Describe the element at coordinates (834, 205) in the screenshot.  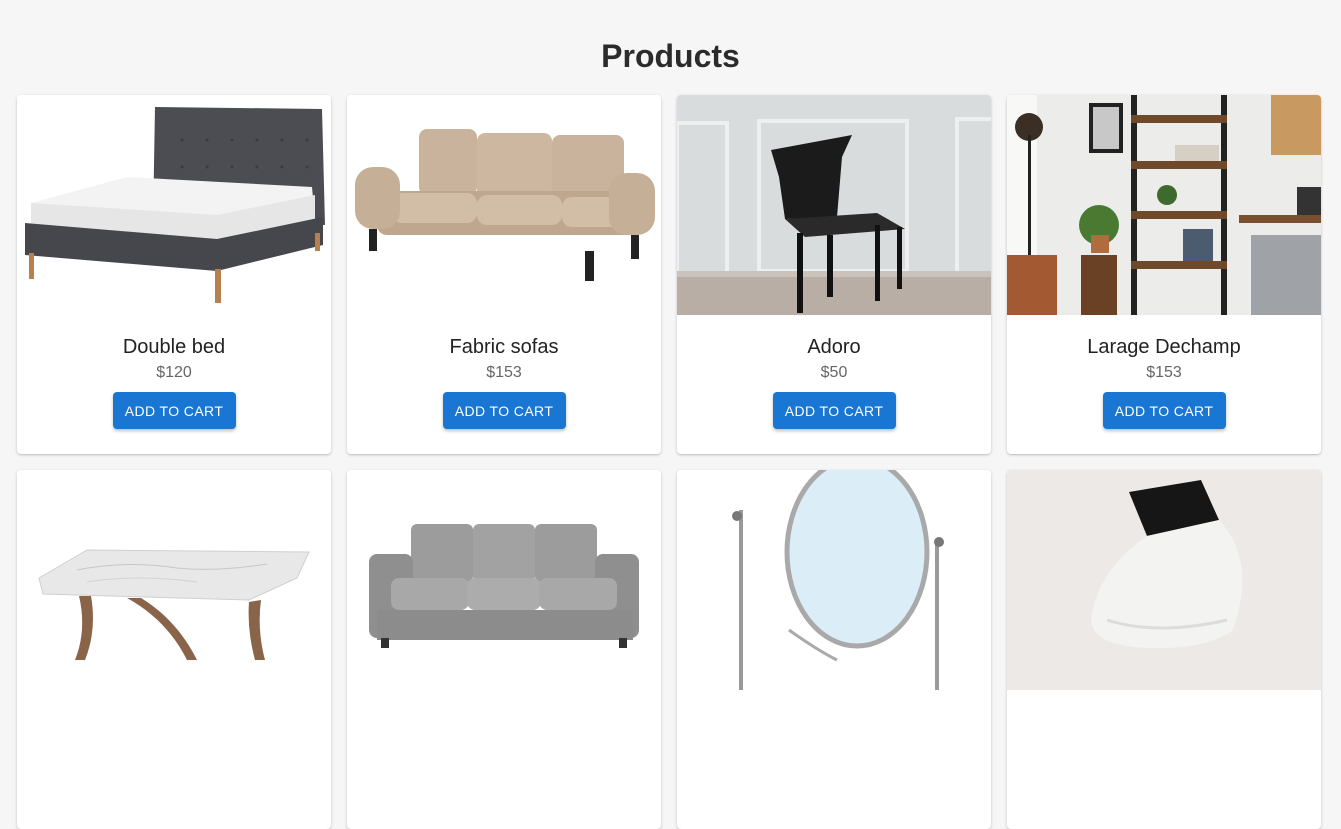
I see `black-chair-image` at that location.